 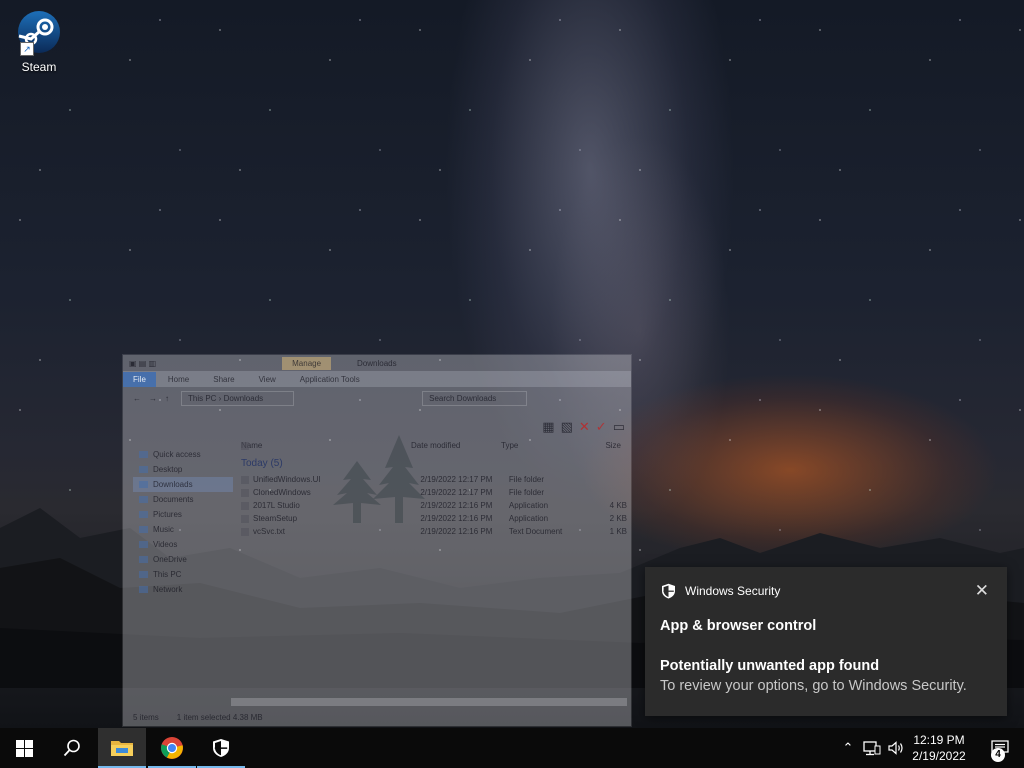 What do you see at coordinates (601, 445) in the screenshot?
I see `column-header-size: Size` at bounding box center [601, 445].